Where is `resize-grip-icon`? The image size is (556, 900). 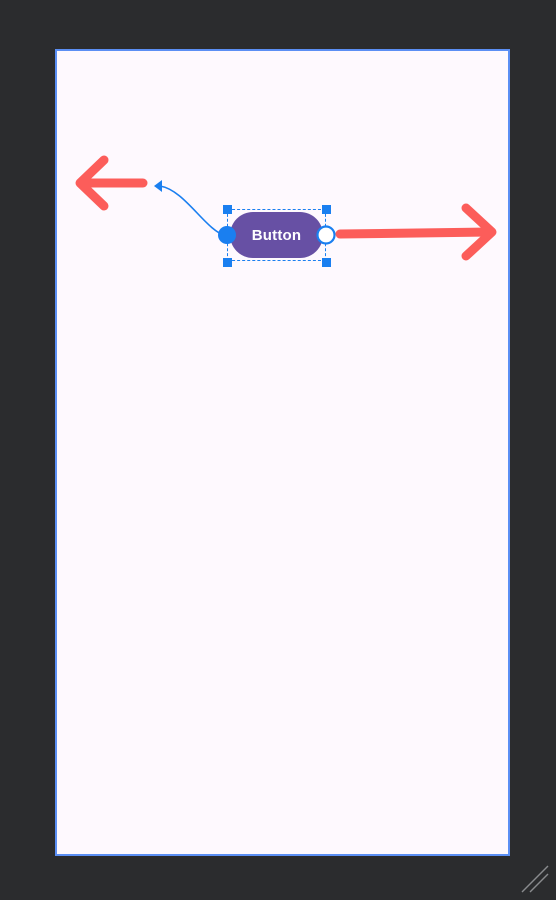
resize-grip-icon is located at coordinates (533, 877).